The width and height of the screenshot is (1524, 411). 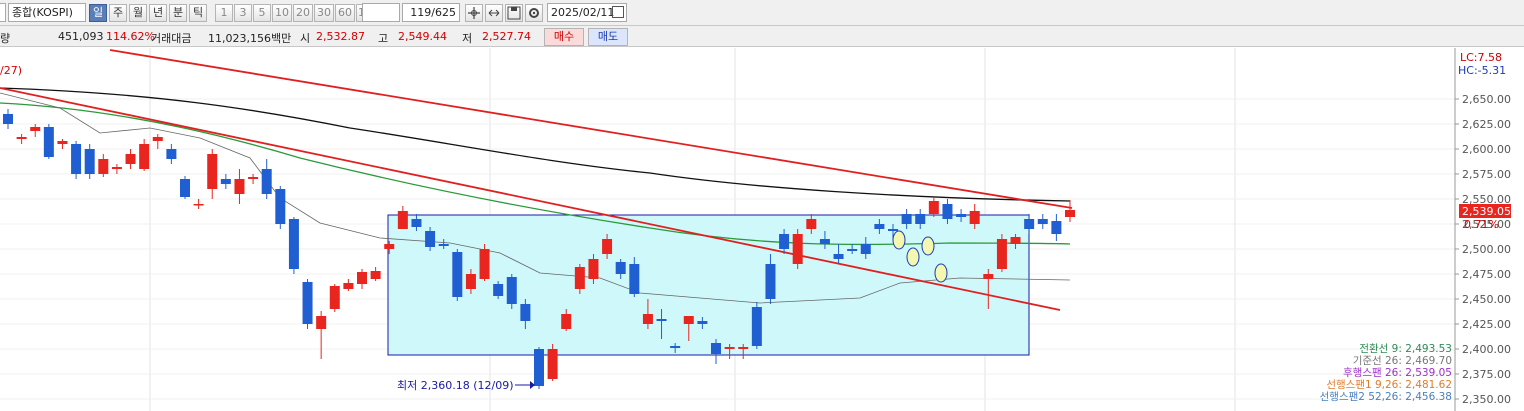 I want to click on axis-tick-label: 2,625.00, so click(x=1486, y=124).